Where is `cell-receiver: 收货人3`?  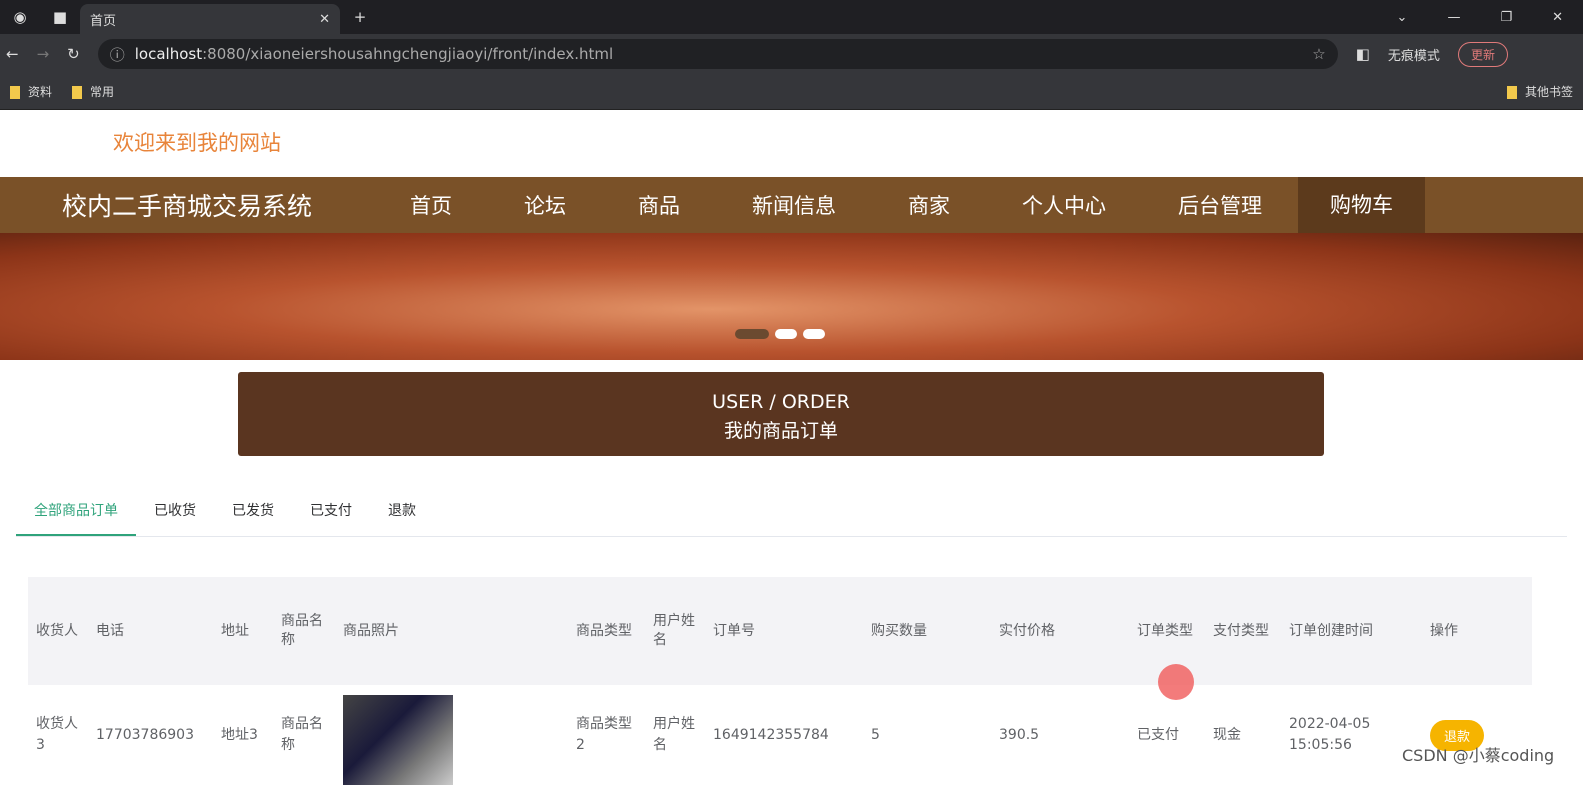
cell-receiver: 收货人3 is located at coordinates (57, 734).